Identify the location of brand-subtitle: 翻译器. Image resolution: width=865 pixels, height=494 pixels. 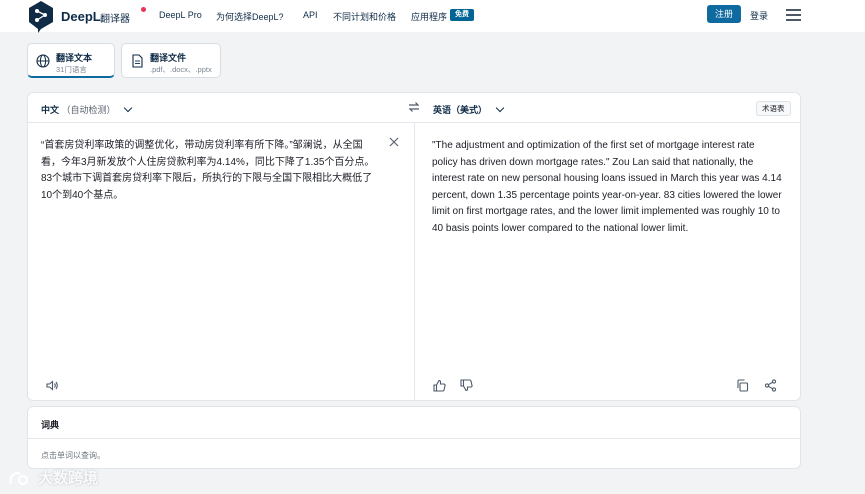
(115, 19).